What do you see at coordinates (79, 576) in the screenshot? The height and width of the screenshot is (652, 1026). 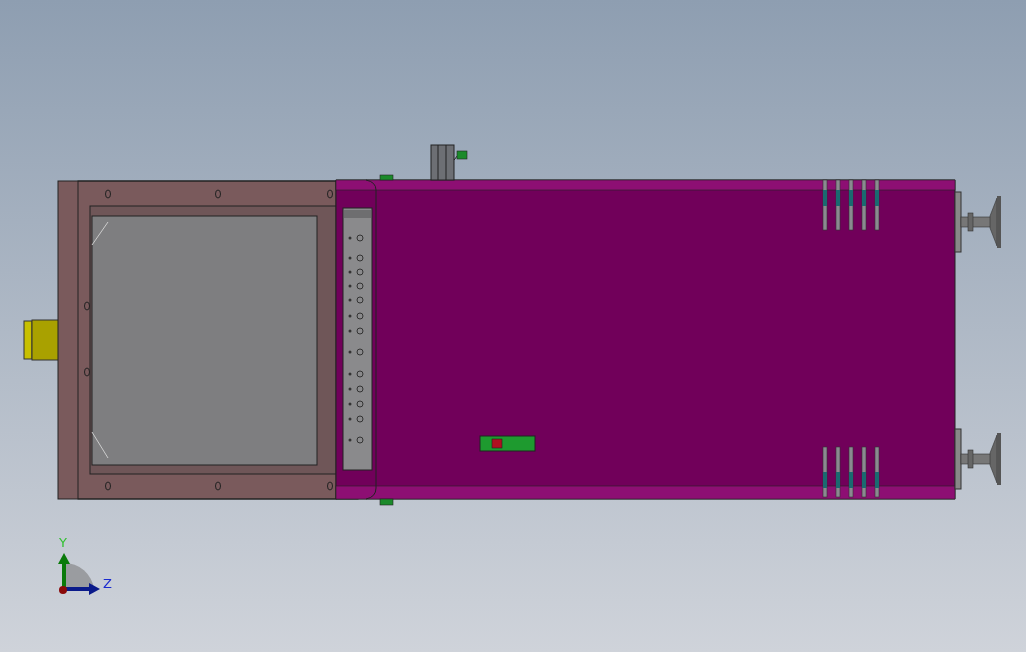 I see `triad-quadrant-drawing` at bounding box center [79, 576].